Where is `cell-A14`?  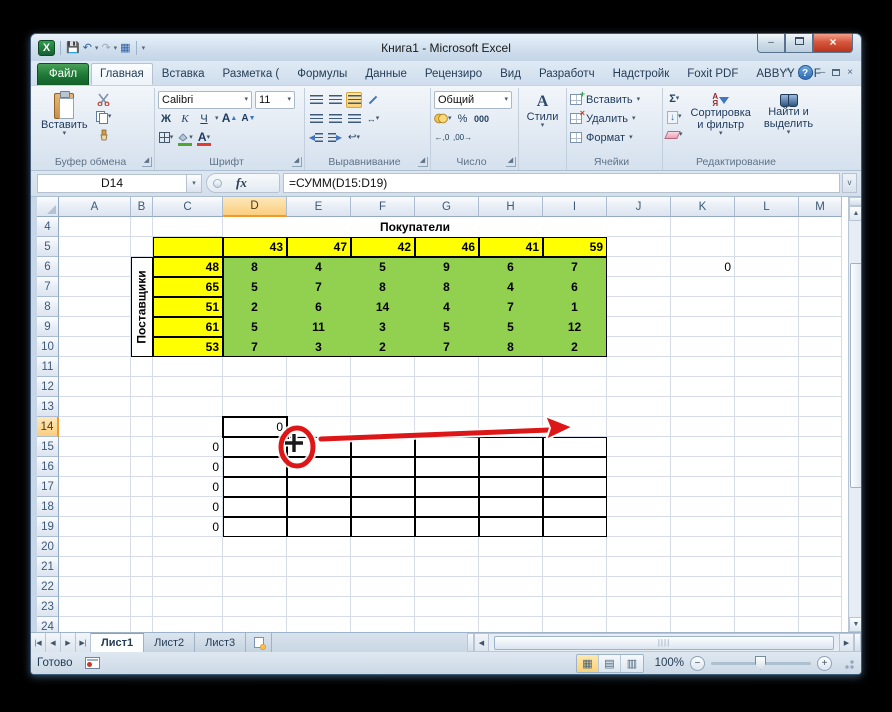
cell-A14 is located at coordinates (95, 427).